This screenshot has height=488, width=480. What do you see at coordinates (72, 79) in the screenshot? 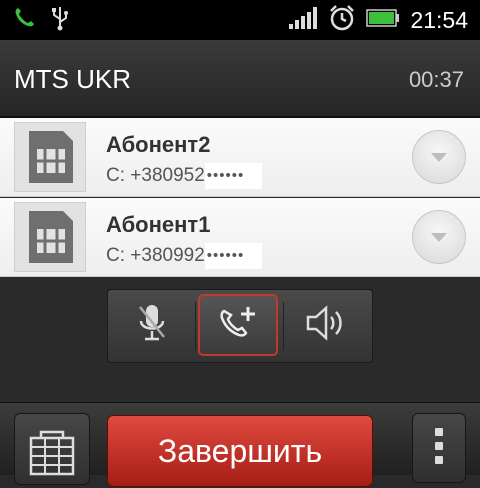
I see `carrier-name: MTS UKR` at bounding box center [72, 79].